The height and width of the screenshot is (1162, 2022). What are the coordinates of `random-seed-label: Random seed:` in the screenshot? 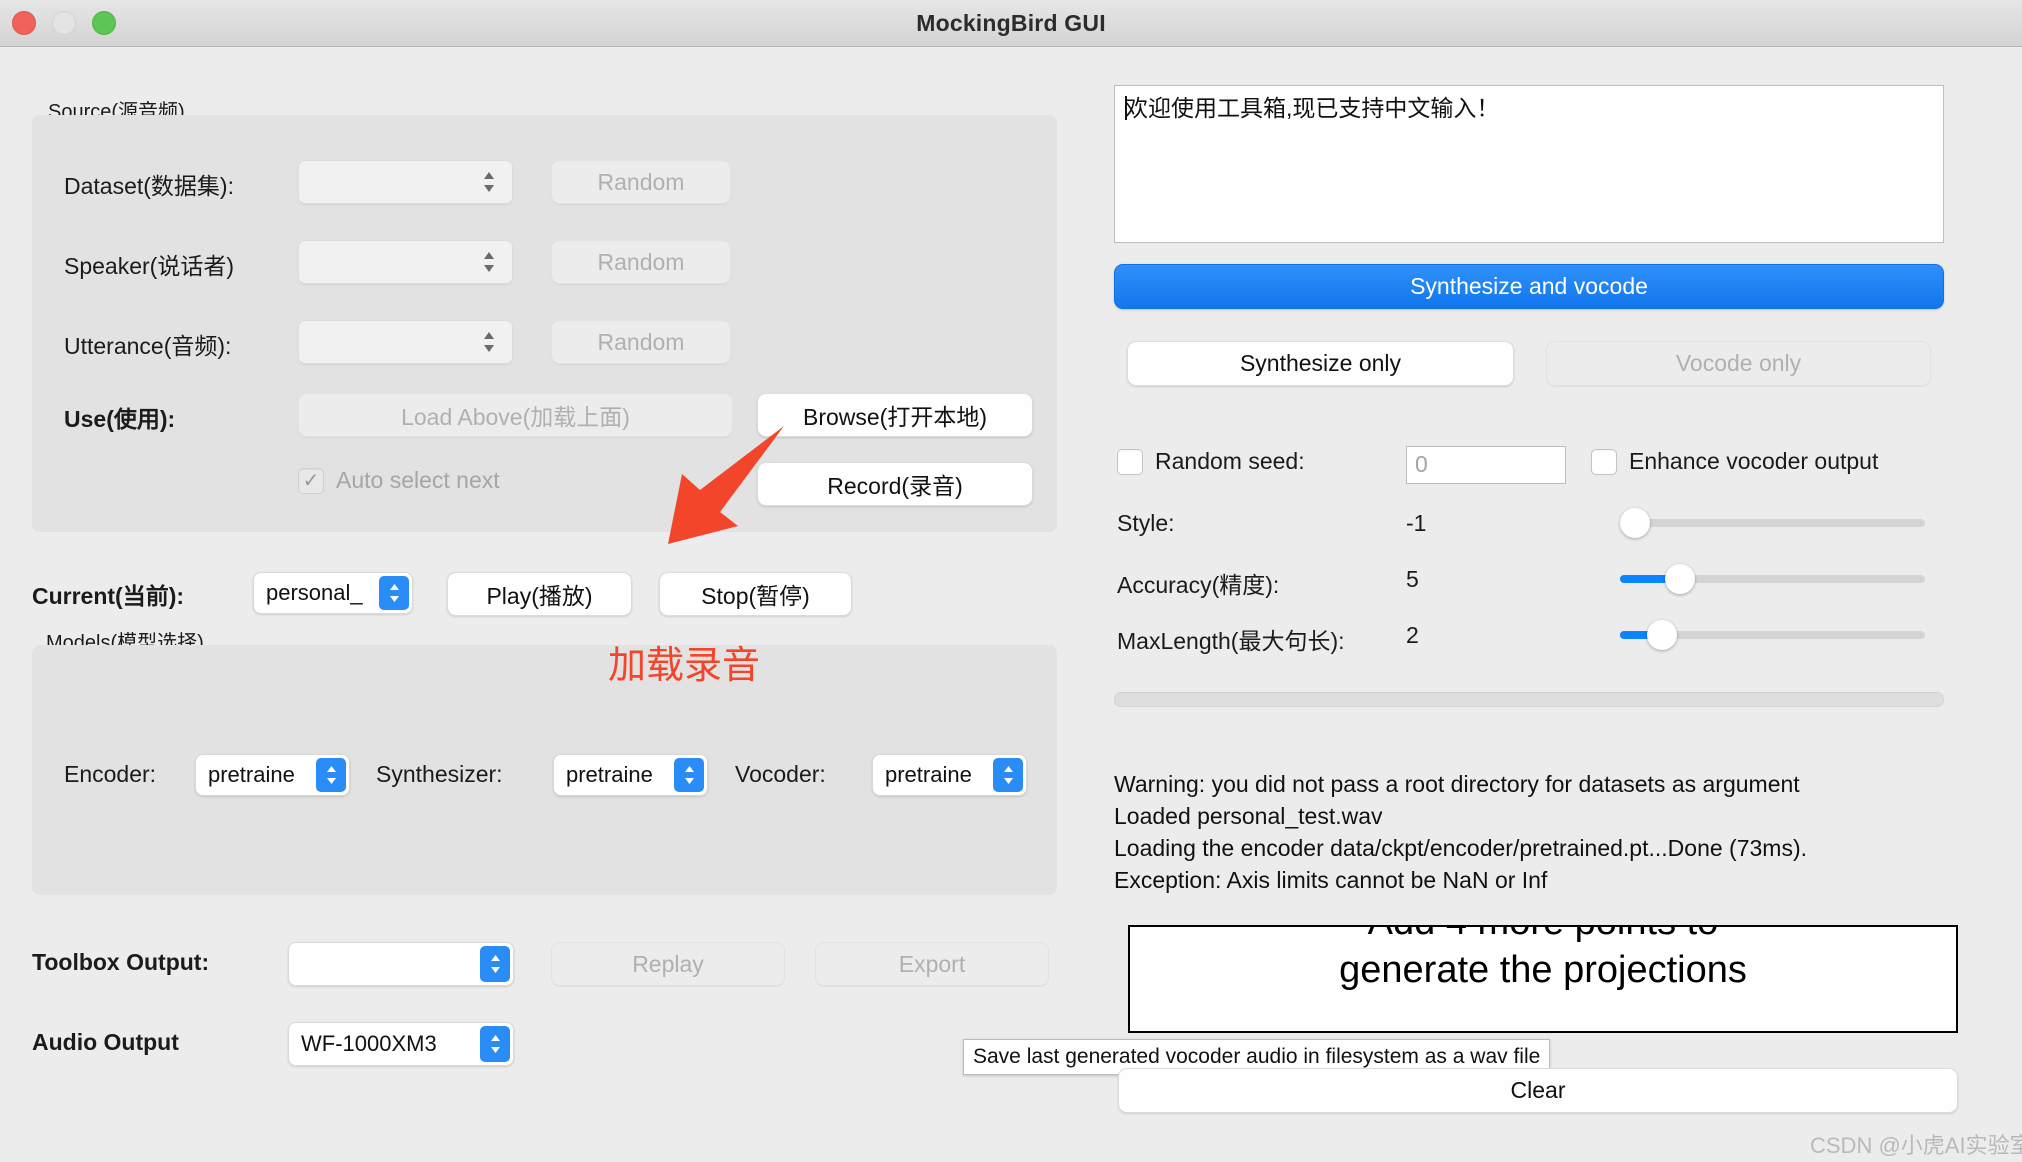 It's located at (1230, 461).